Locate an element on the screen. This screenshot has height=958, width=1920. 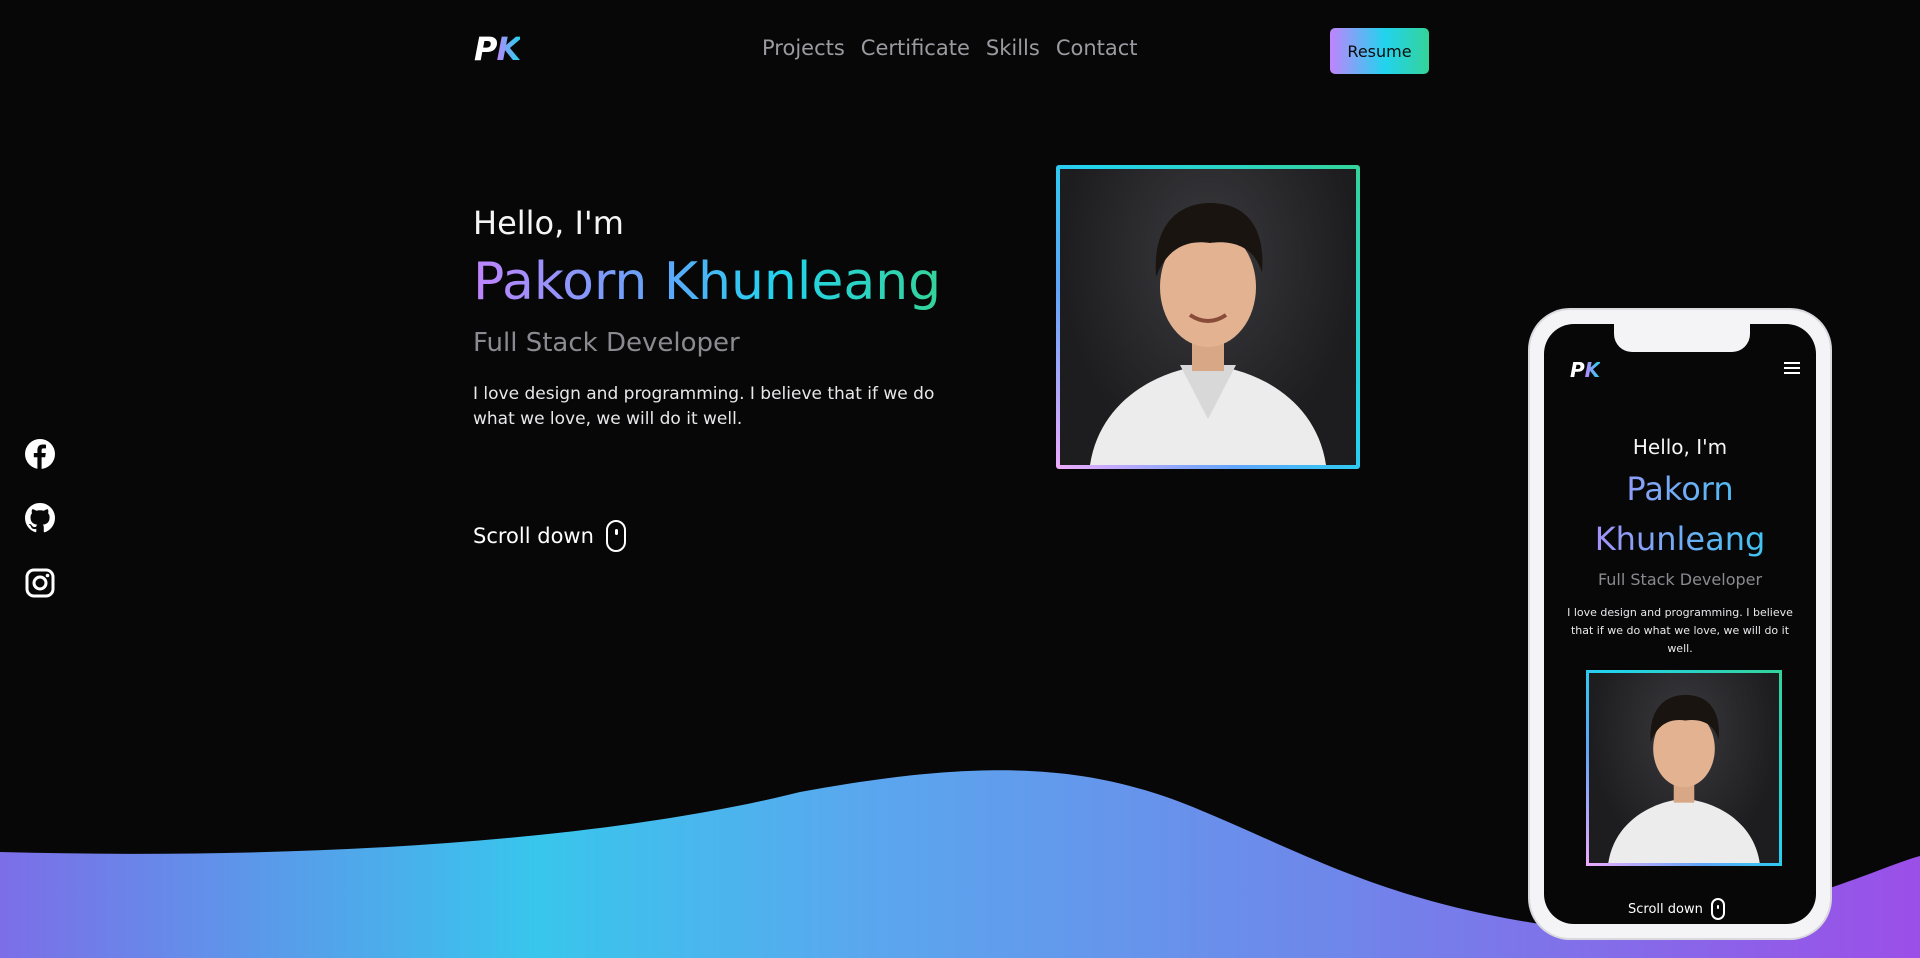
instagram-icon is located at coordinates (40, 583).